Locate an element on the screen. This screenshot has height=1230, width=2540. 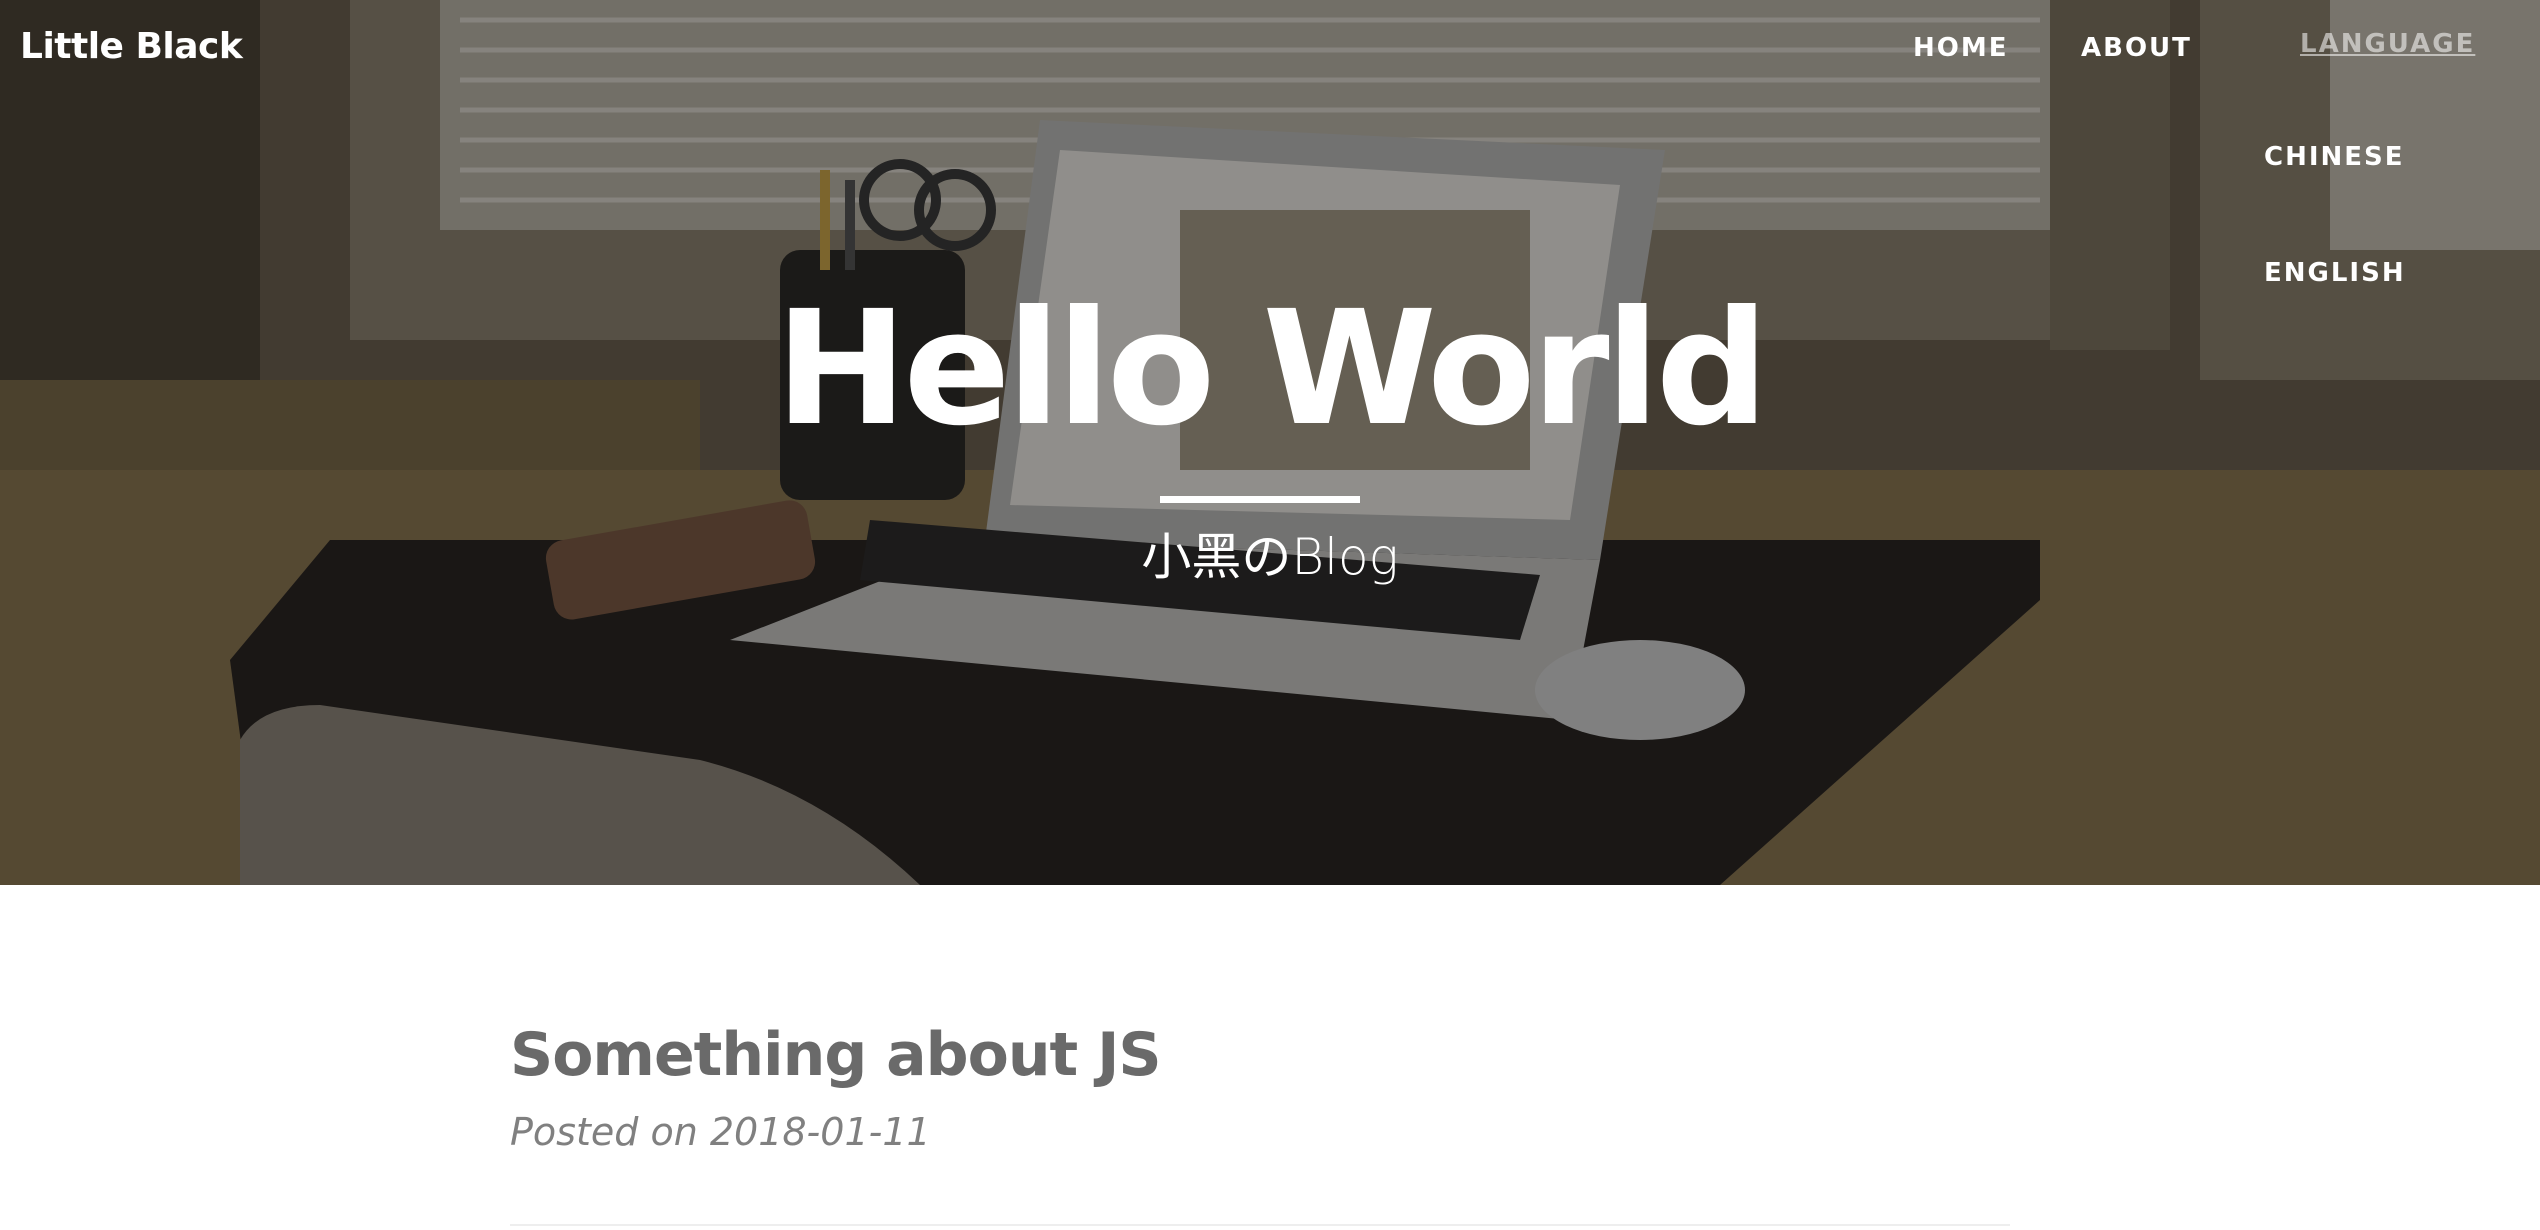
post-title-link: Something about JS is located at coordinates (836, 1055).